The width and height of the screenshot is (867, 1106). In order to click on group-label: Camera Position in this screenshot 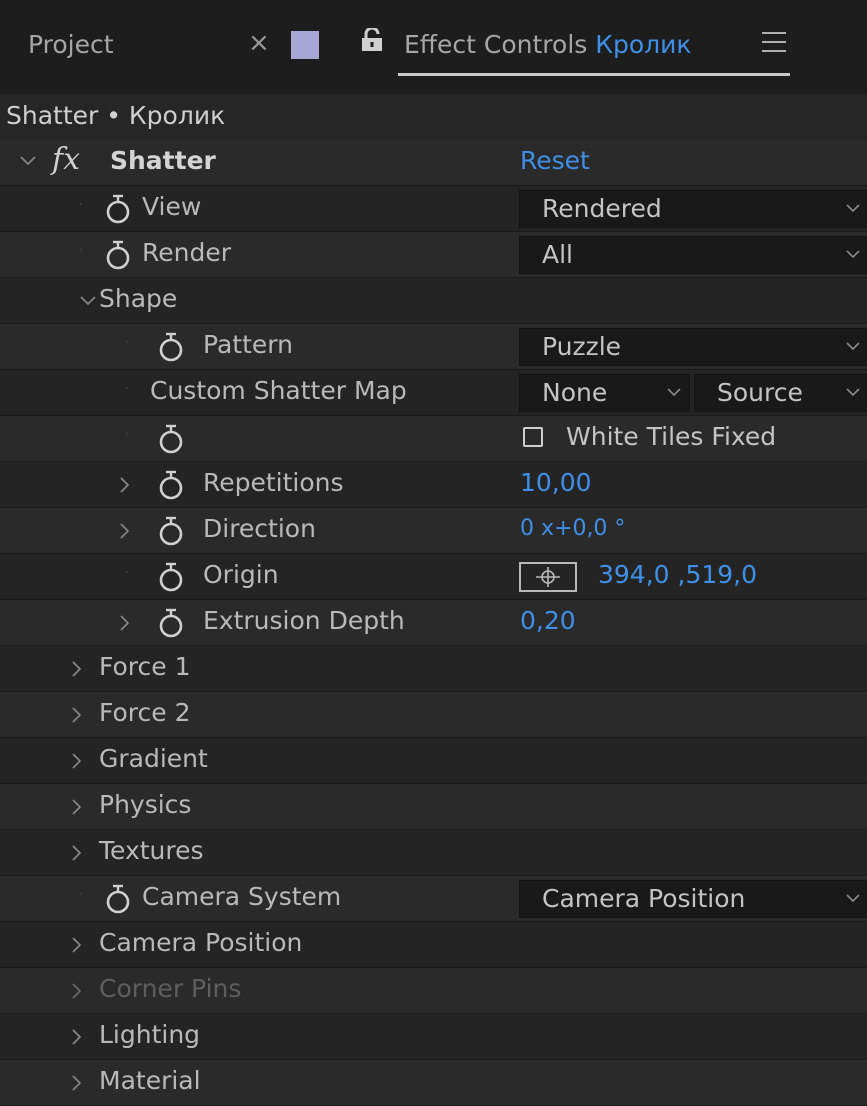, I will do `click(201, 942)`.